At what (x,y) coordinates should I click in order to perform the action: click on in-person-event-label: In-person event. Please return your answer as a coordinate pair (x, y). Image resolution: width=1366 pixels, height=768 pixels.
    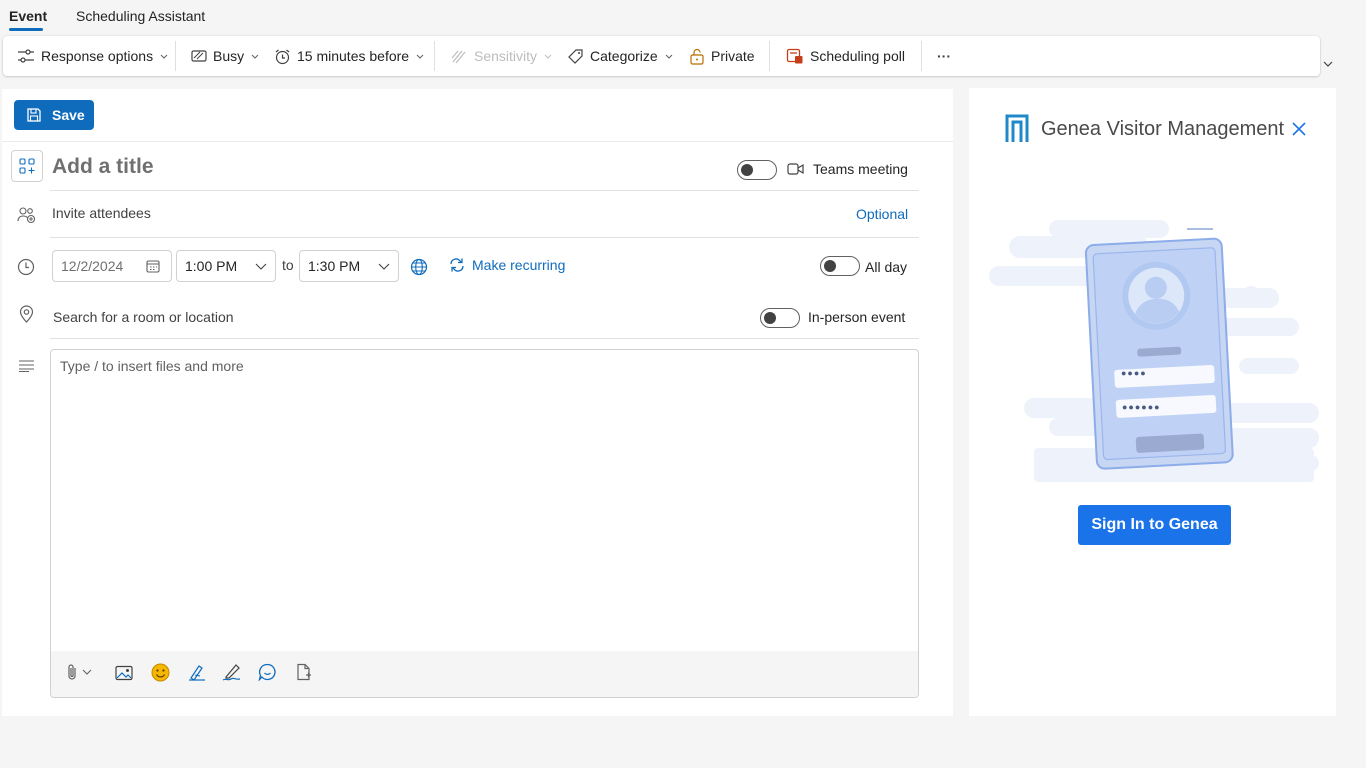
    Looking at the image, I should click on (857, 317).